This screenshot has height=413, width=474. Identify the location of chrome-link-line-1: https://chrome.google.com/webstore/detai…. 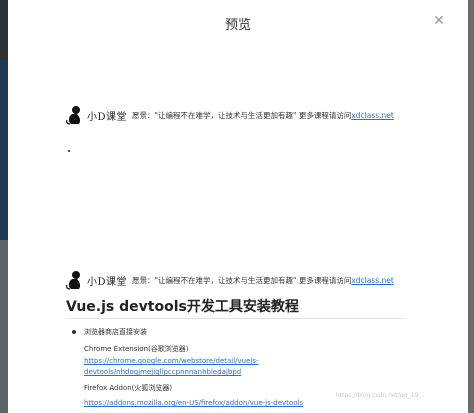
(171, 361).